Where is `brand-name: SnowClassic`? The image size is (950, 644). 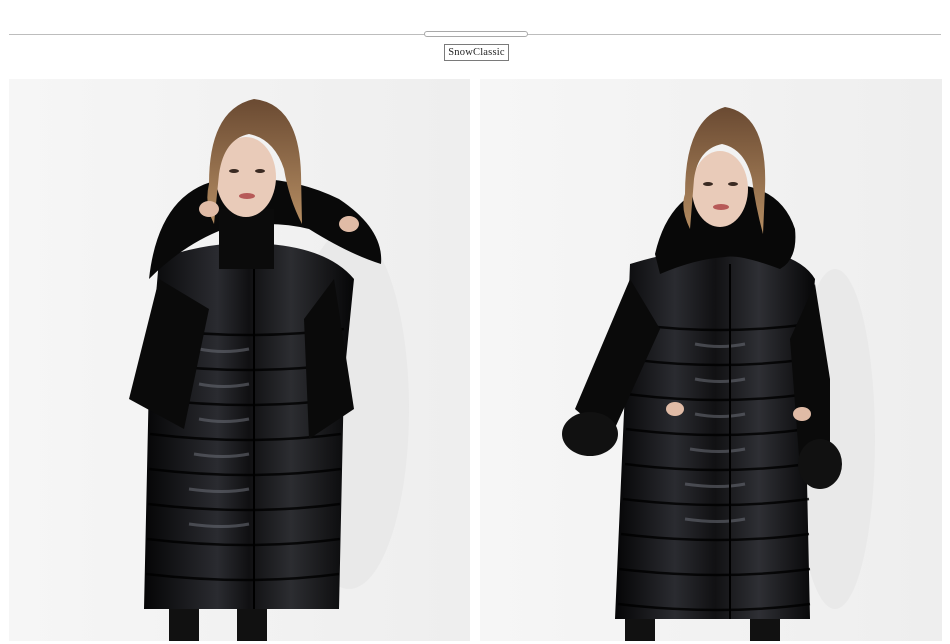 brand-name: SnowClassic is located at coordinates (476, 52).